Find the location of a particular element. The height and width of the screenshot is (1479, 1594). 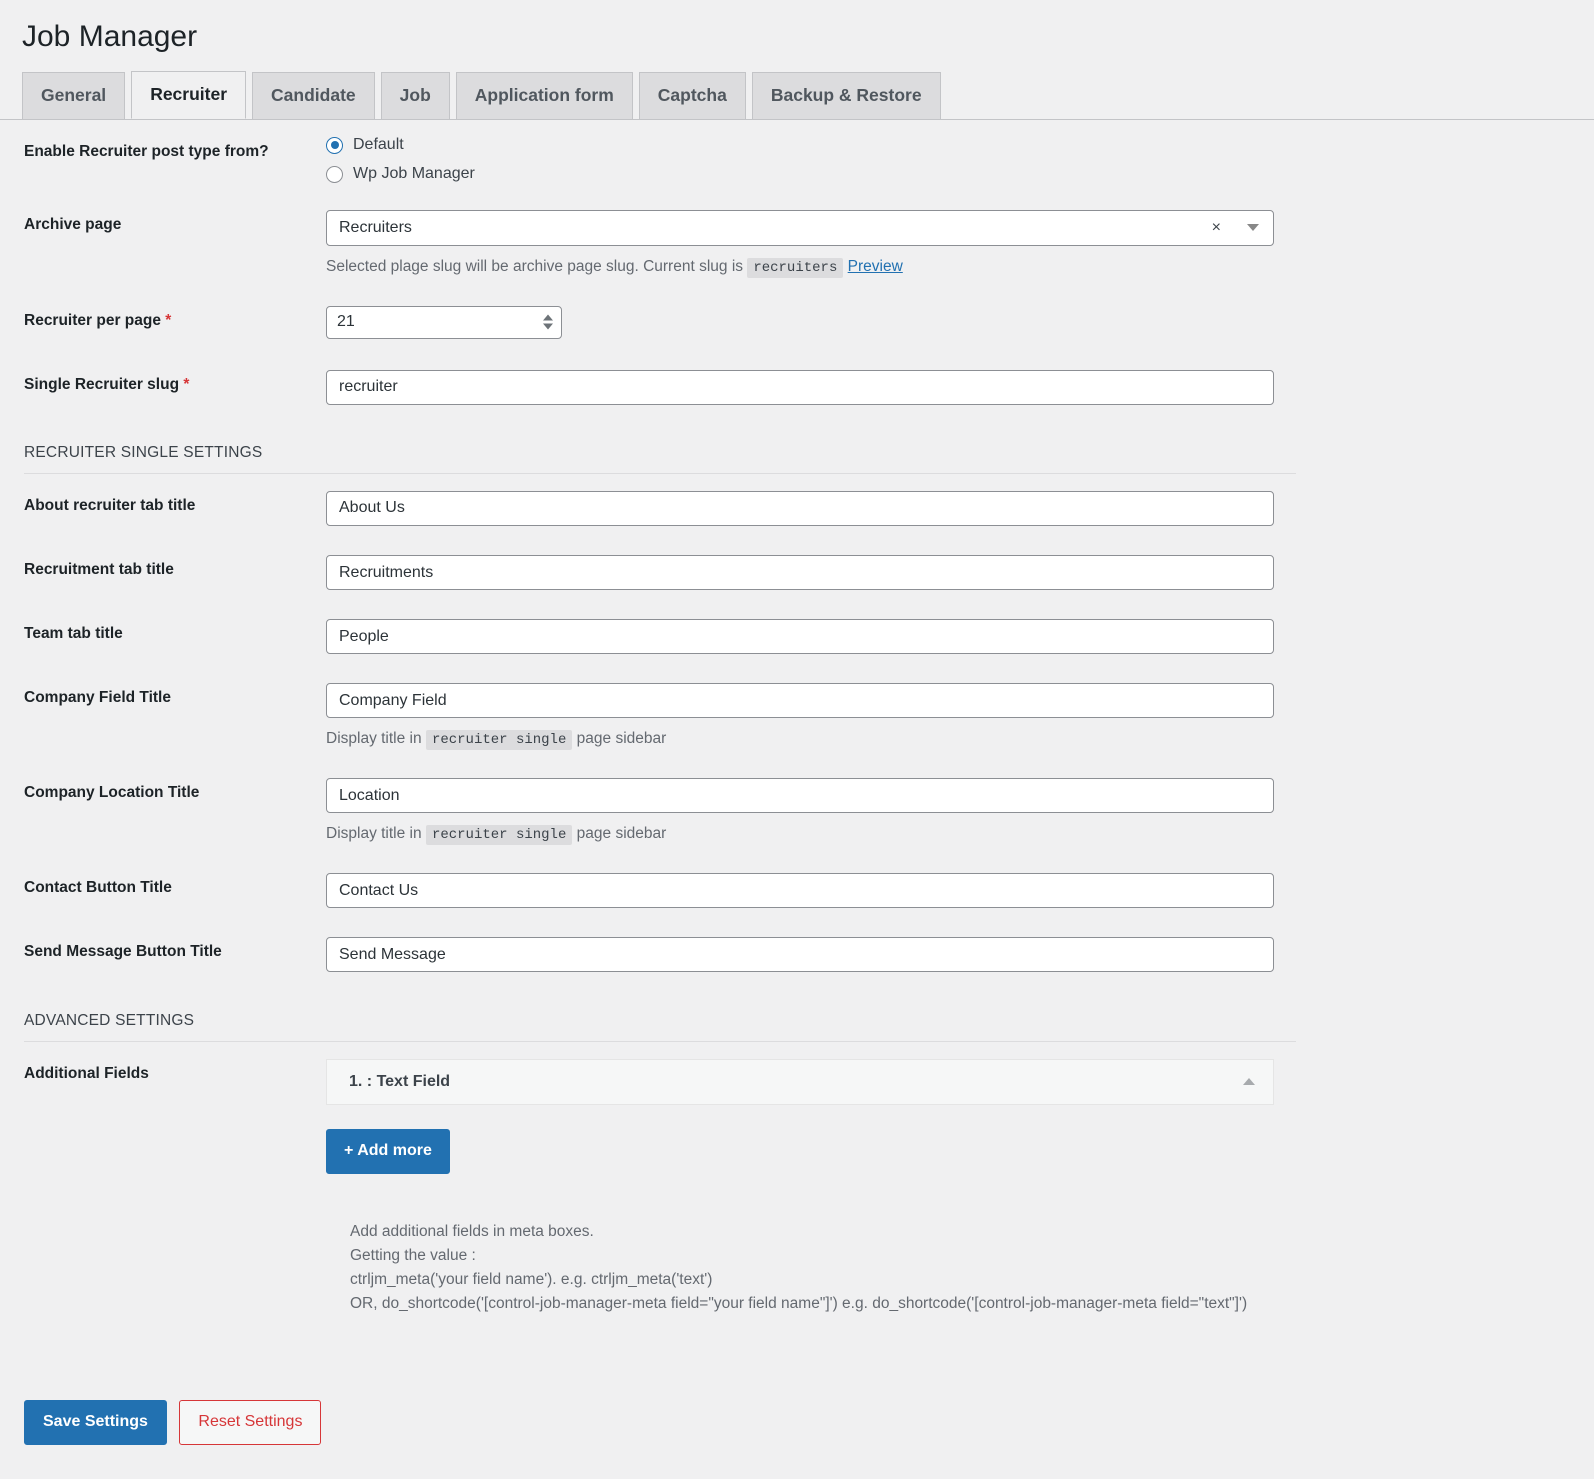

label-team-tab-title: Team tab title is located at coordinates (73, 634).